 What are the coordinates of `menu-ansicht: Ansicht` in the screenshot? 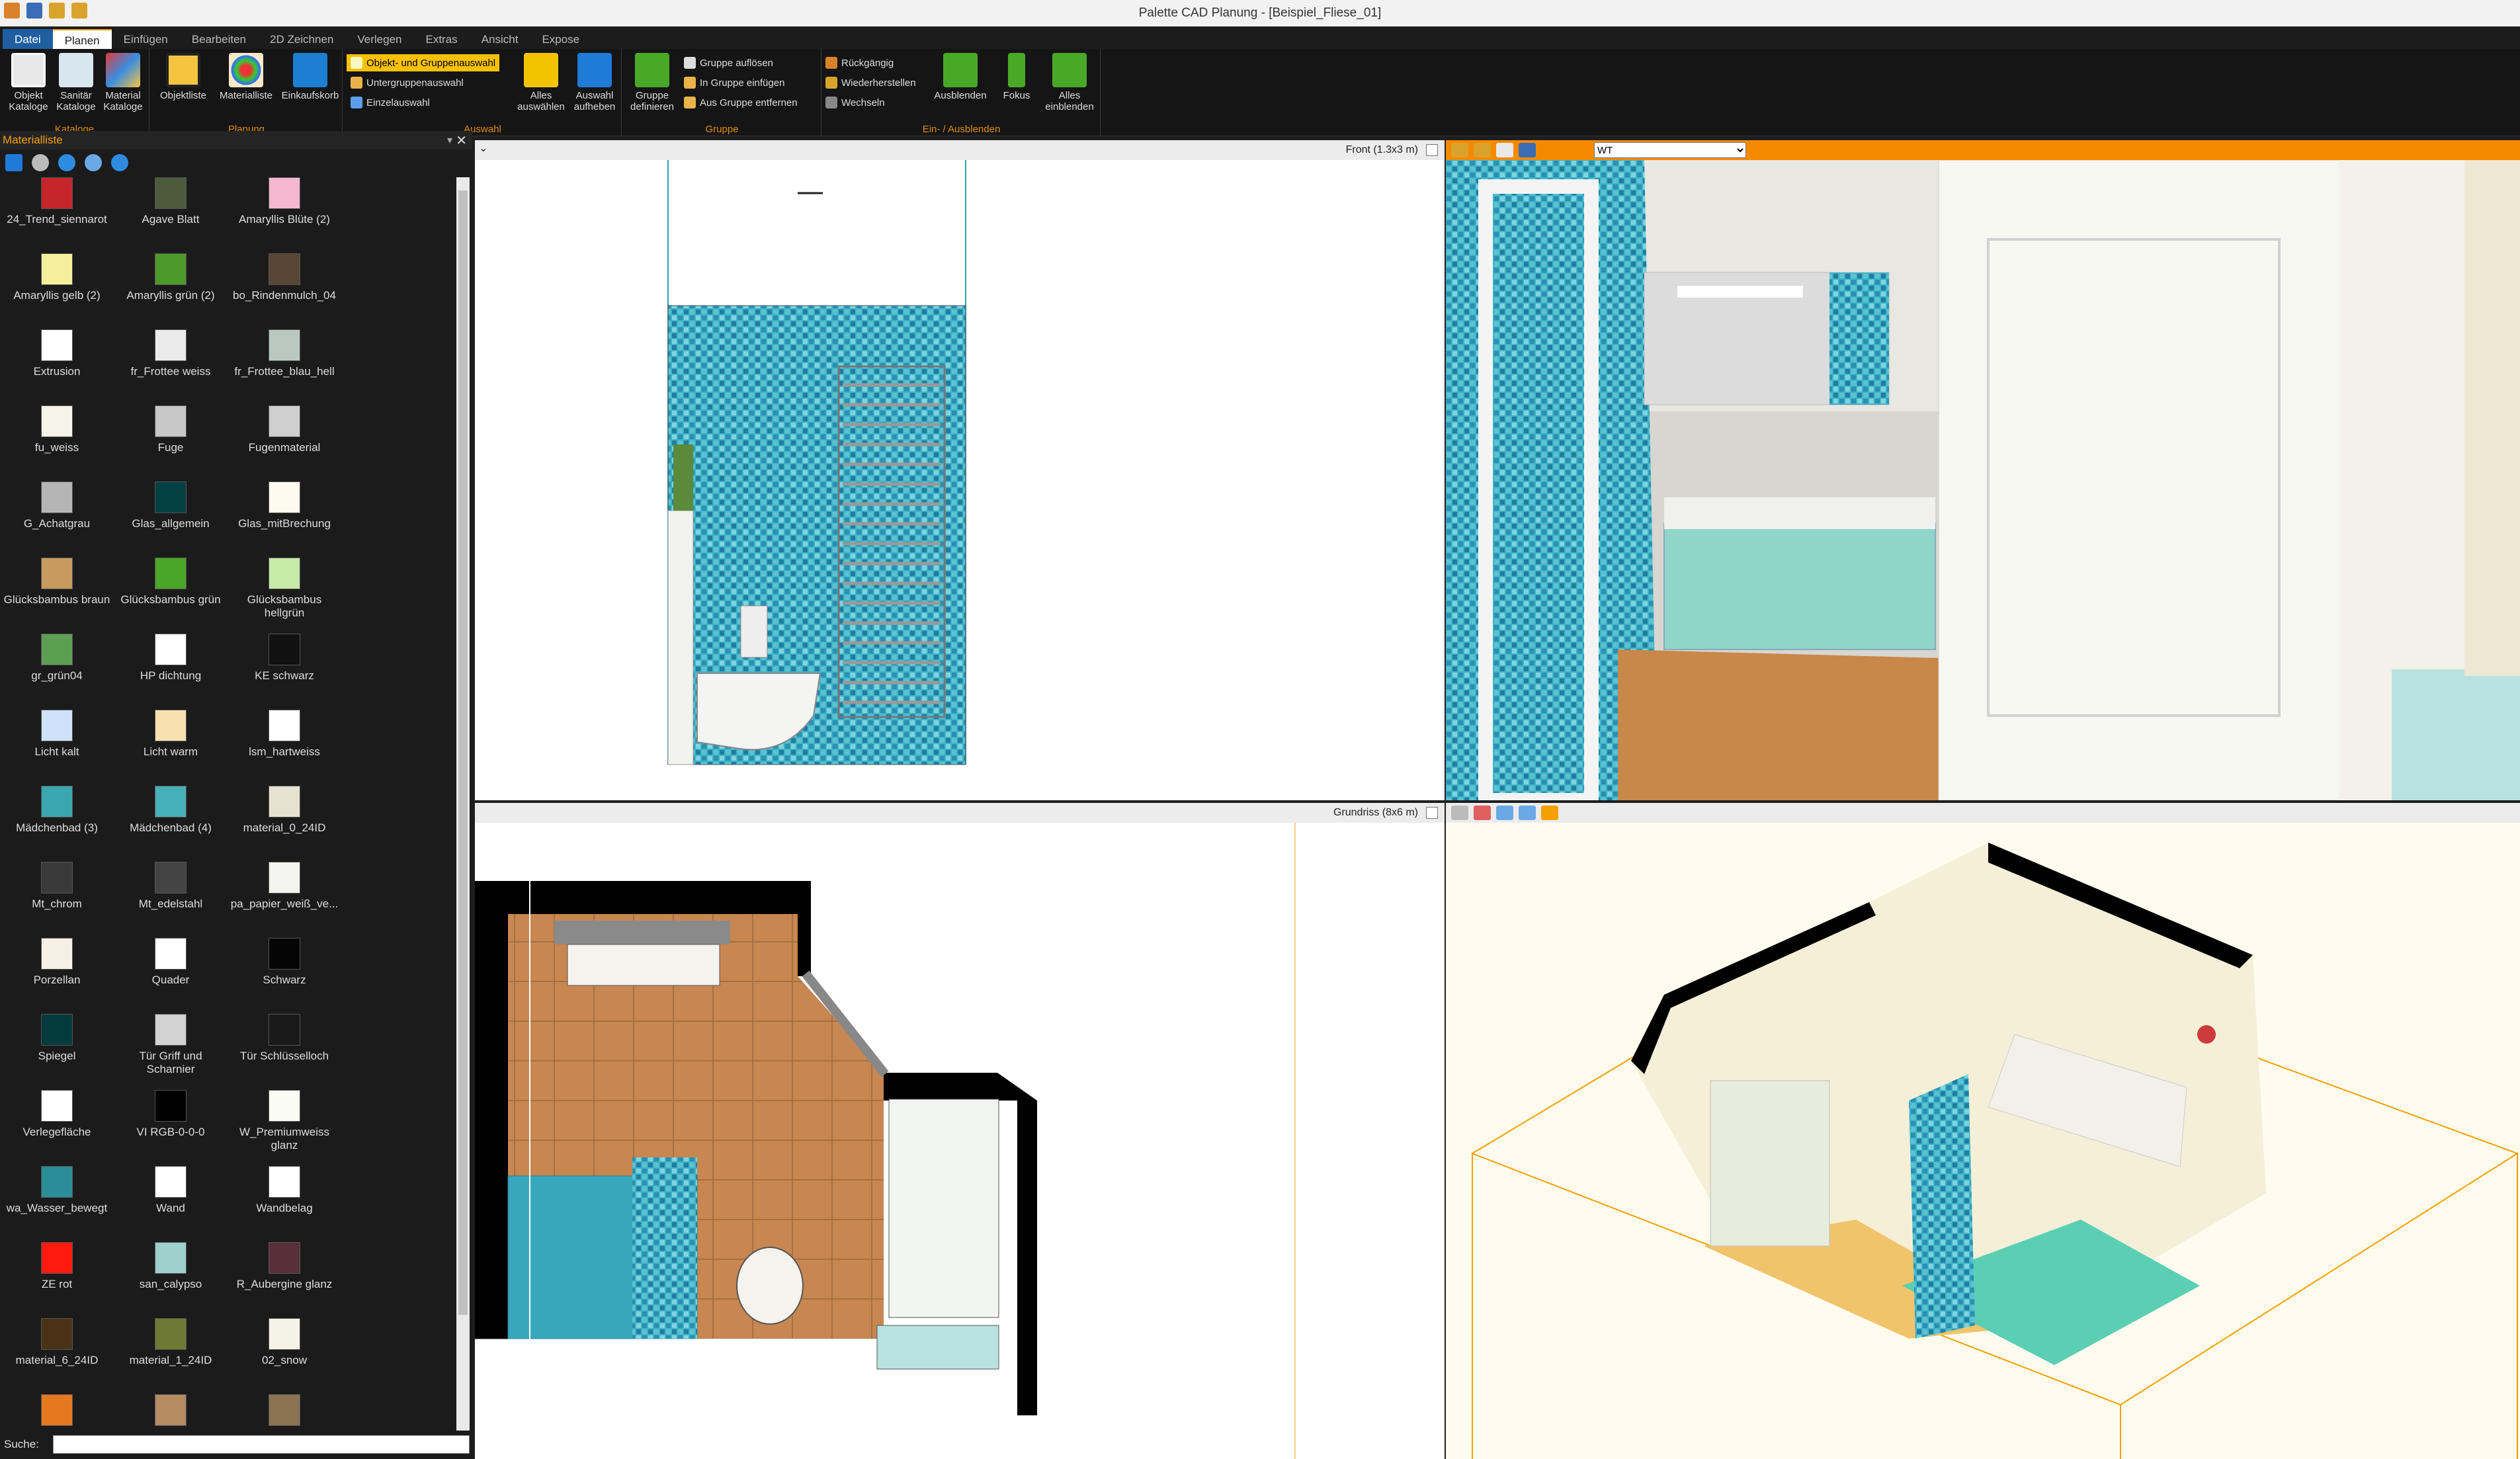 It's located at (500, 39).